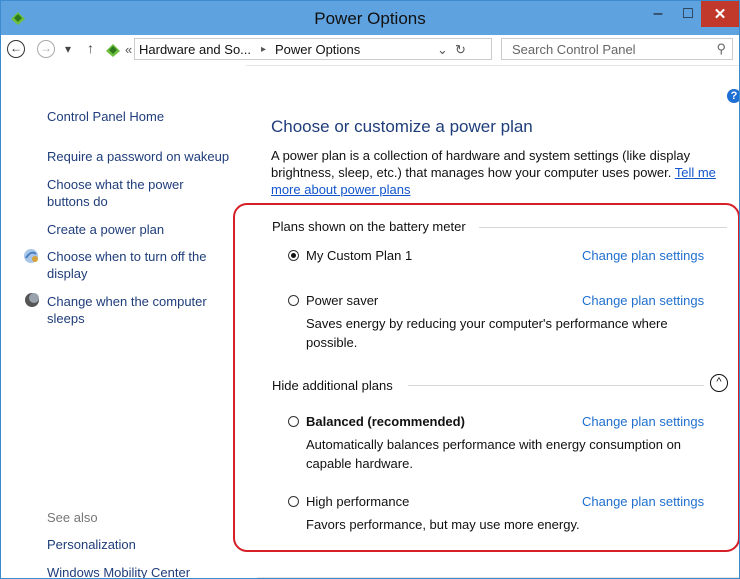 This screenshot has height=579, width=740. I want to click on sidebar-item-mobility-center: Windows Mobility Center, so click(118, 571).